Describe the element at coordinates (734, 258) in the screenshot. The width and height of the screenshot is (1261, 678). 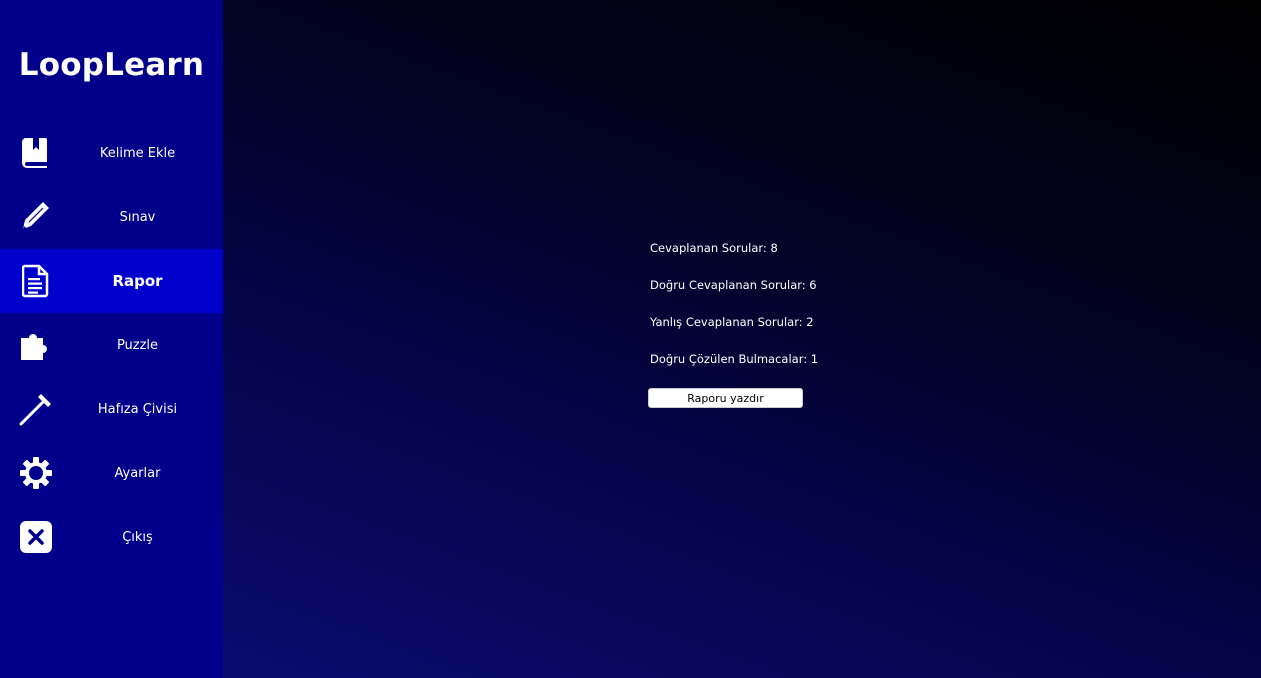
I see `stat-answered: Cevaplanan Sorular: 8` at that location.